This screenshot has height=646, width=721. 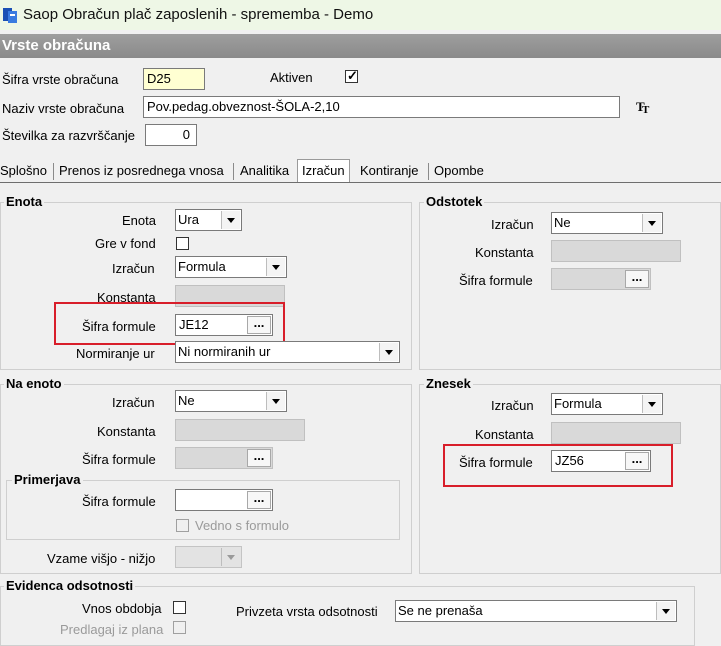 I want to click on znesek-izracun-value: Formula, so click(x=578, y=403).